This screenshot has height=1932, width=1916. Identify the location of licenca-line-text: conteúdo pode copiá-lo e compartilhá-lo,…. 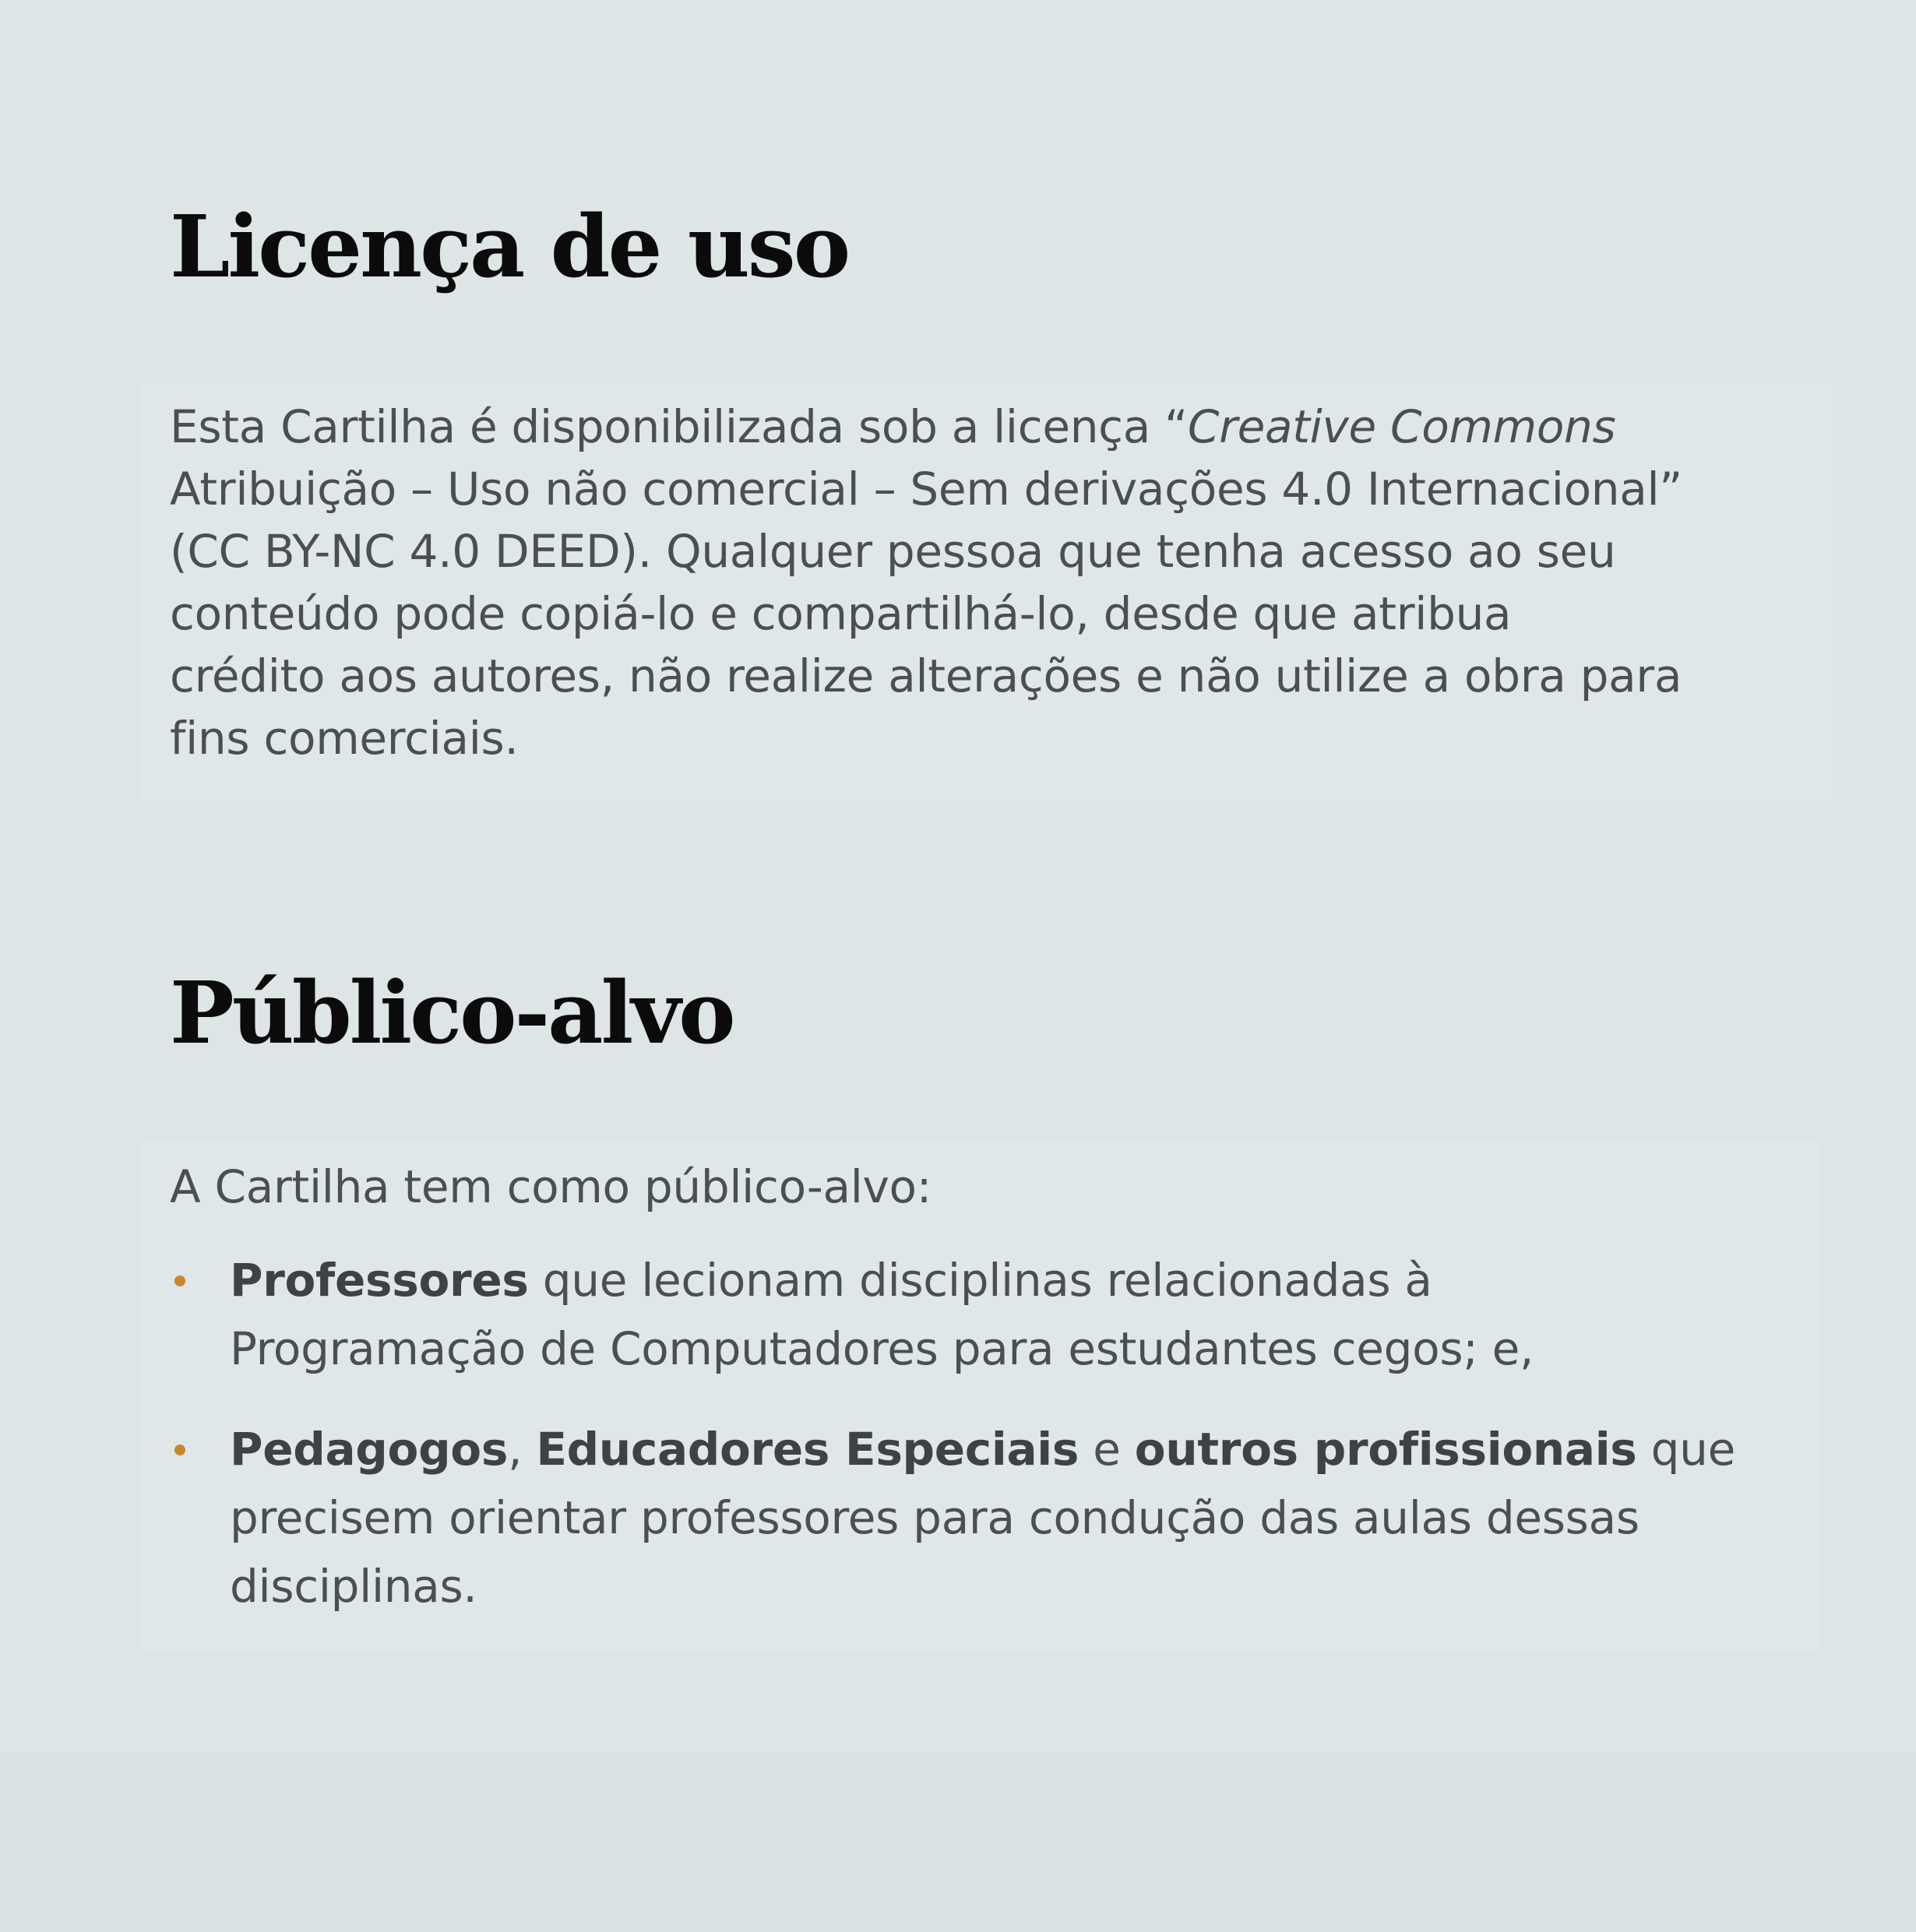
(841, 613).